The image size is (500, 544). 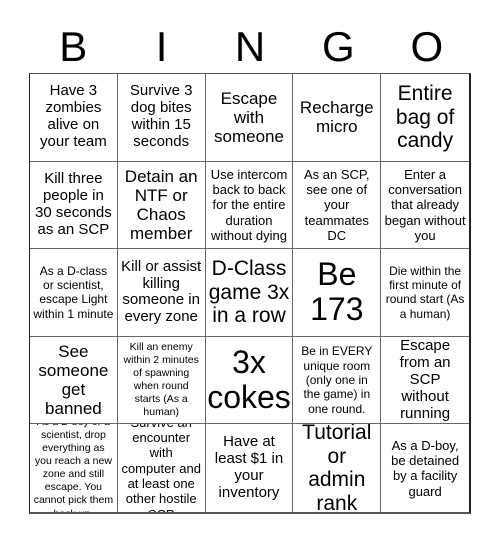 What do you see at coordinates (425, 118) in the screenshot?
I see `bingo-cell: Entire bag of candy` at bounding box center [425, 118].